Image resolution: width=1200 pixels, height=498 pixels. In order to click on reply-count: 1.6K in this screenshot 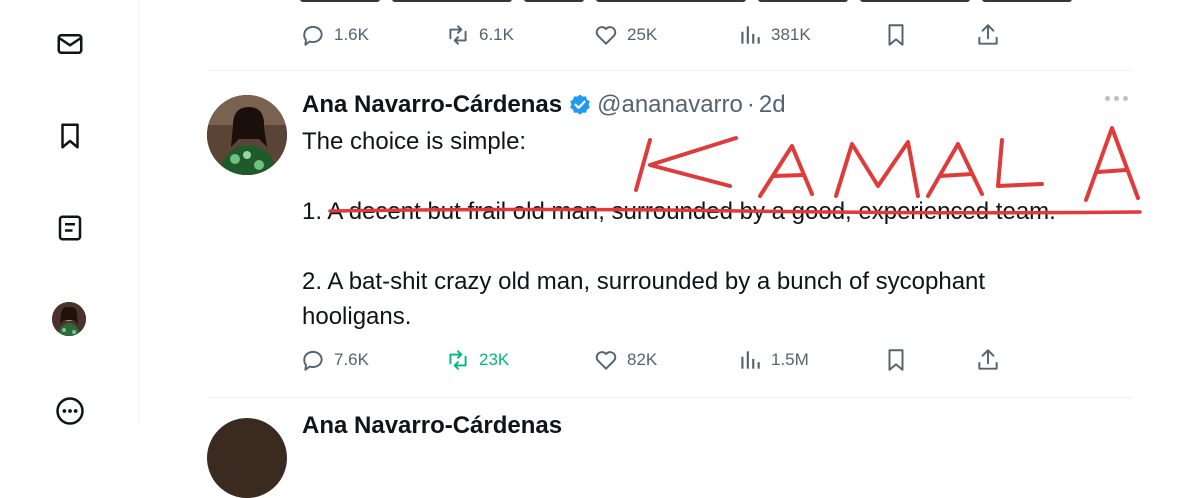, I will do `click(351, 34)`.